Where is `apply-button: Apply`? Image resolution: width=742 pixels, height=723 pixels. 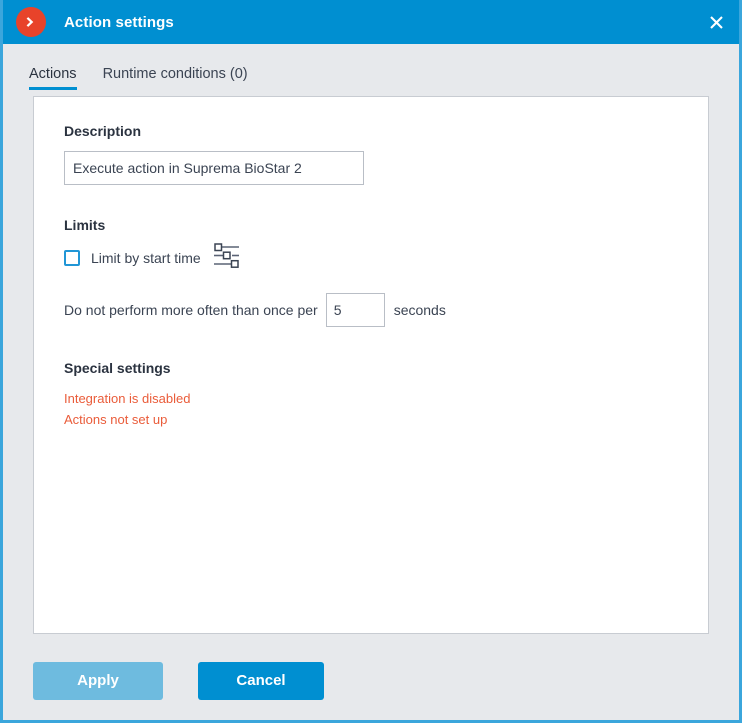 apply-button: Apply is located at coordinates (98, 680).